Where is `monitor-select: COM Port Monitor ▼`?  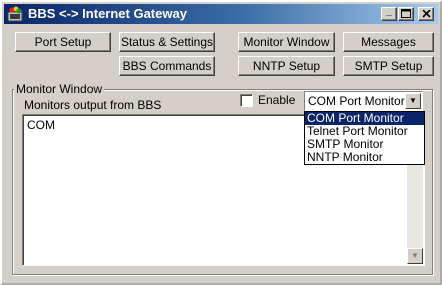
monitor-select: COM Port Monitor ▼ is located at coordinates (363, 101).